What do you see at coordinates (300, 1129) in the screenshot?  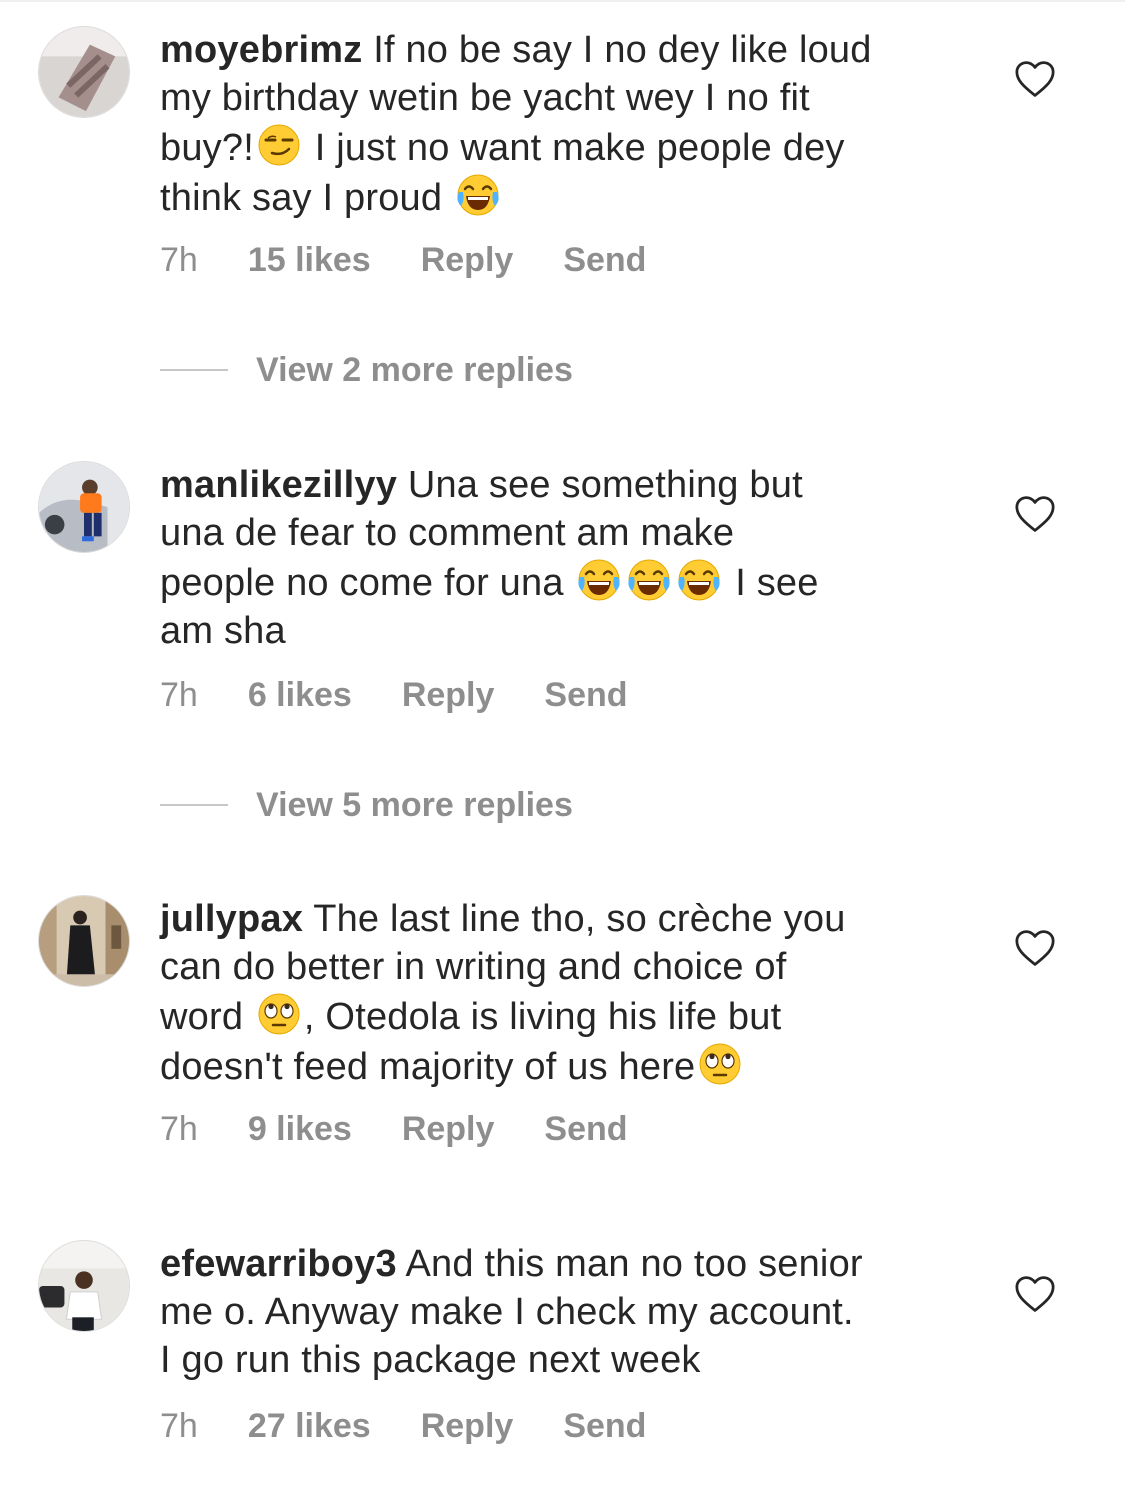 I see `likes-count: 9 likes` at bounding box center [300, 1129].